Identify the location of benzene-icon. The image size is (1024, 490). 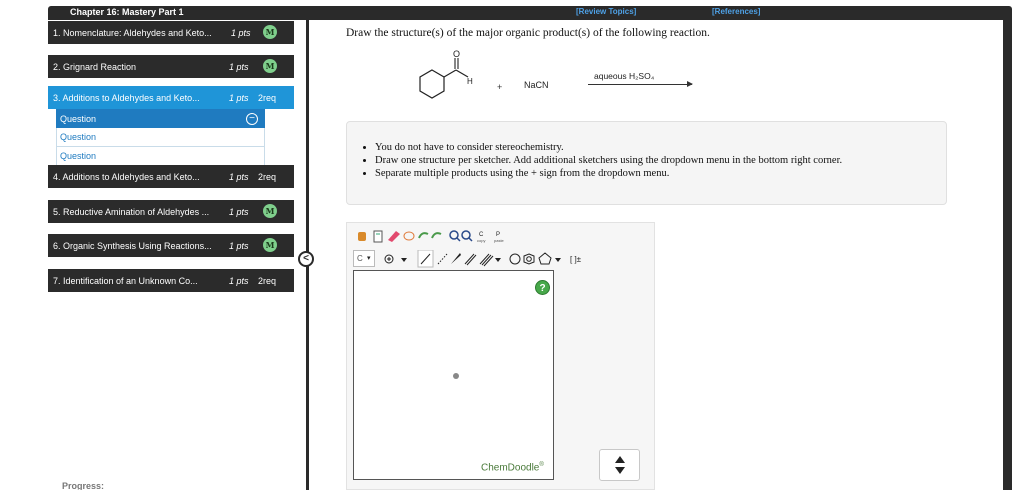
(529, 259).